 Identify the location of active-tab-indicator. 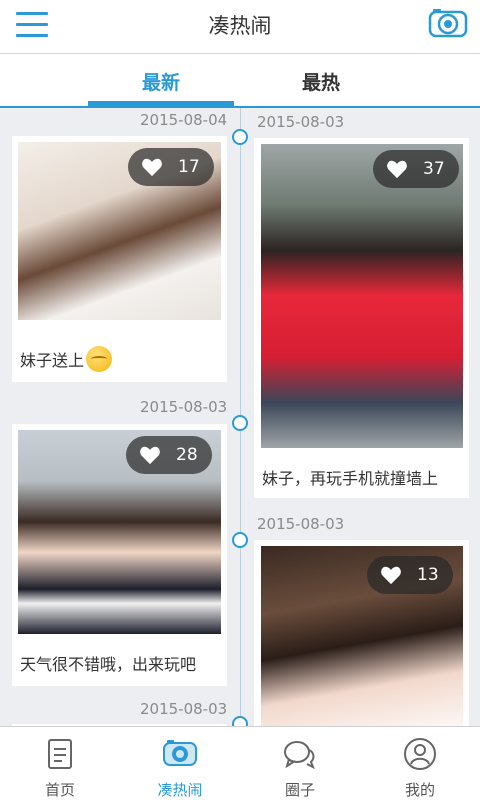
(161, 103).